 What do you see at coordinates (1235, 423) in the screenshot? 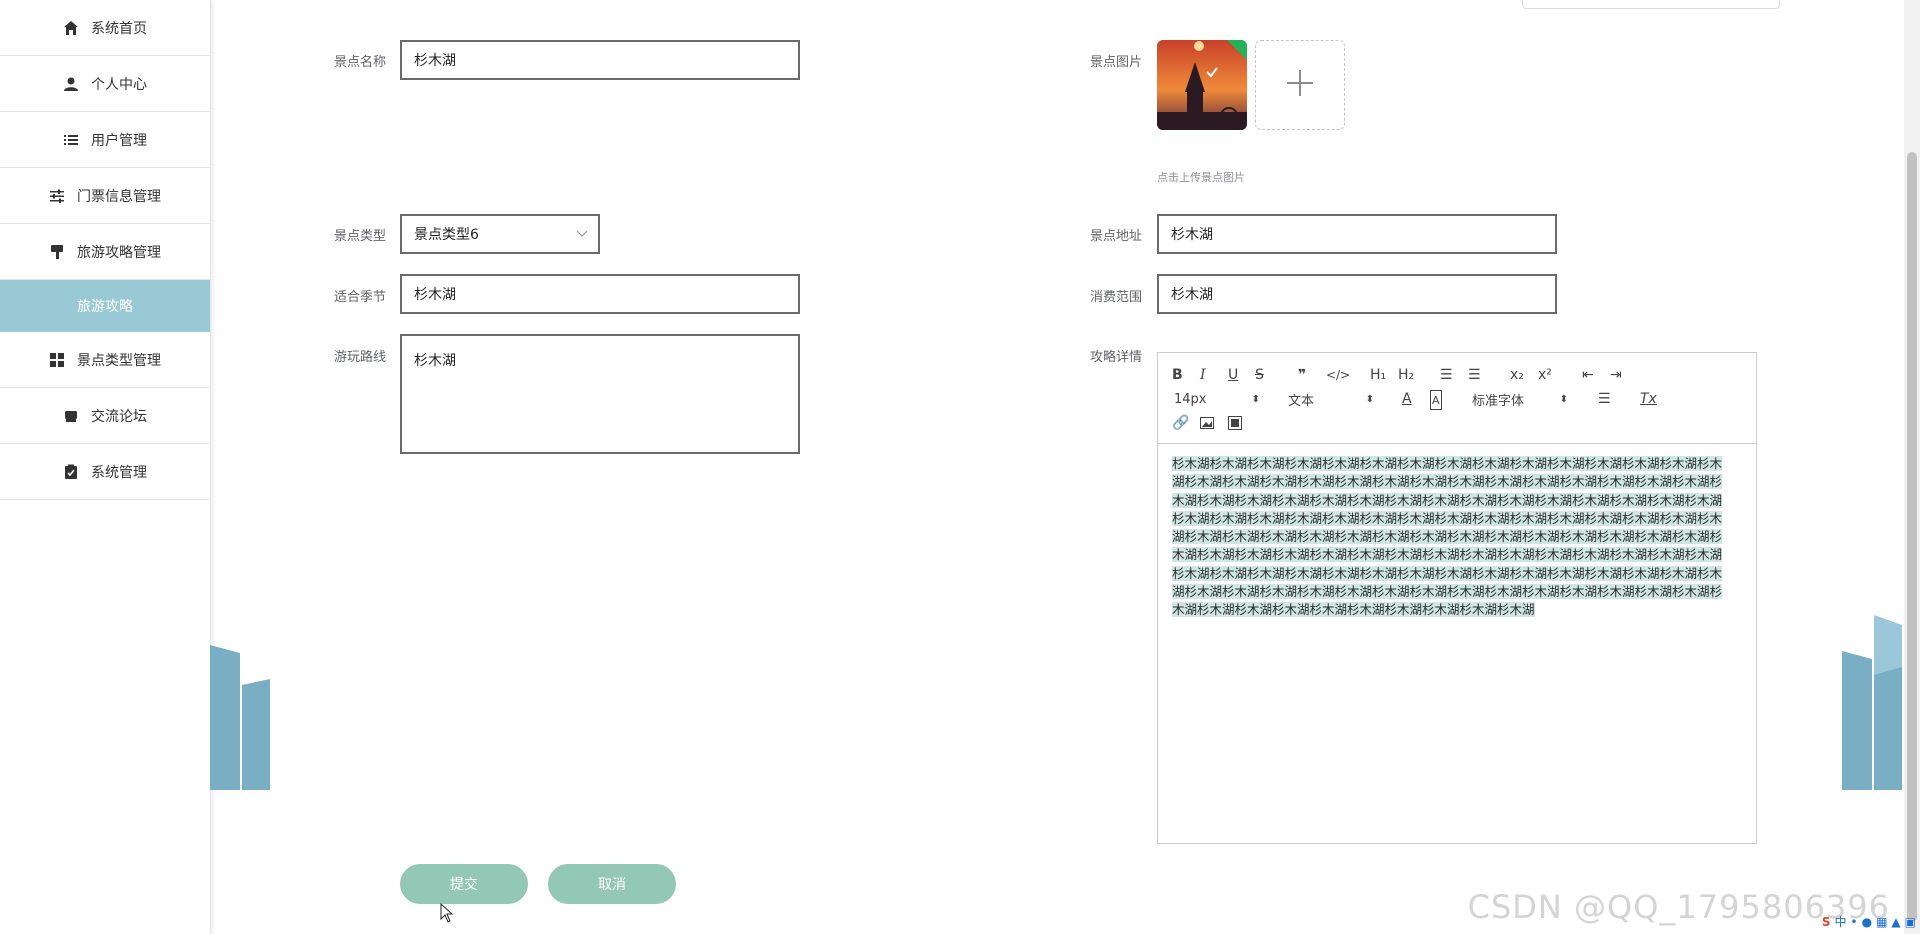
I see `video-icon` at bounding box center [1235, 423].